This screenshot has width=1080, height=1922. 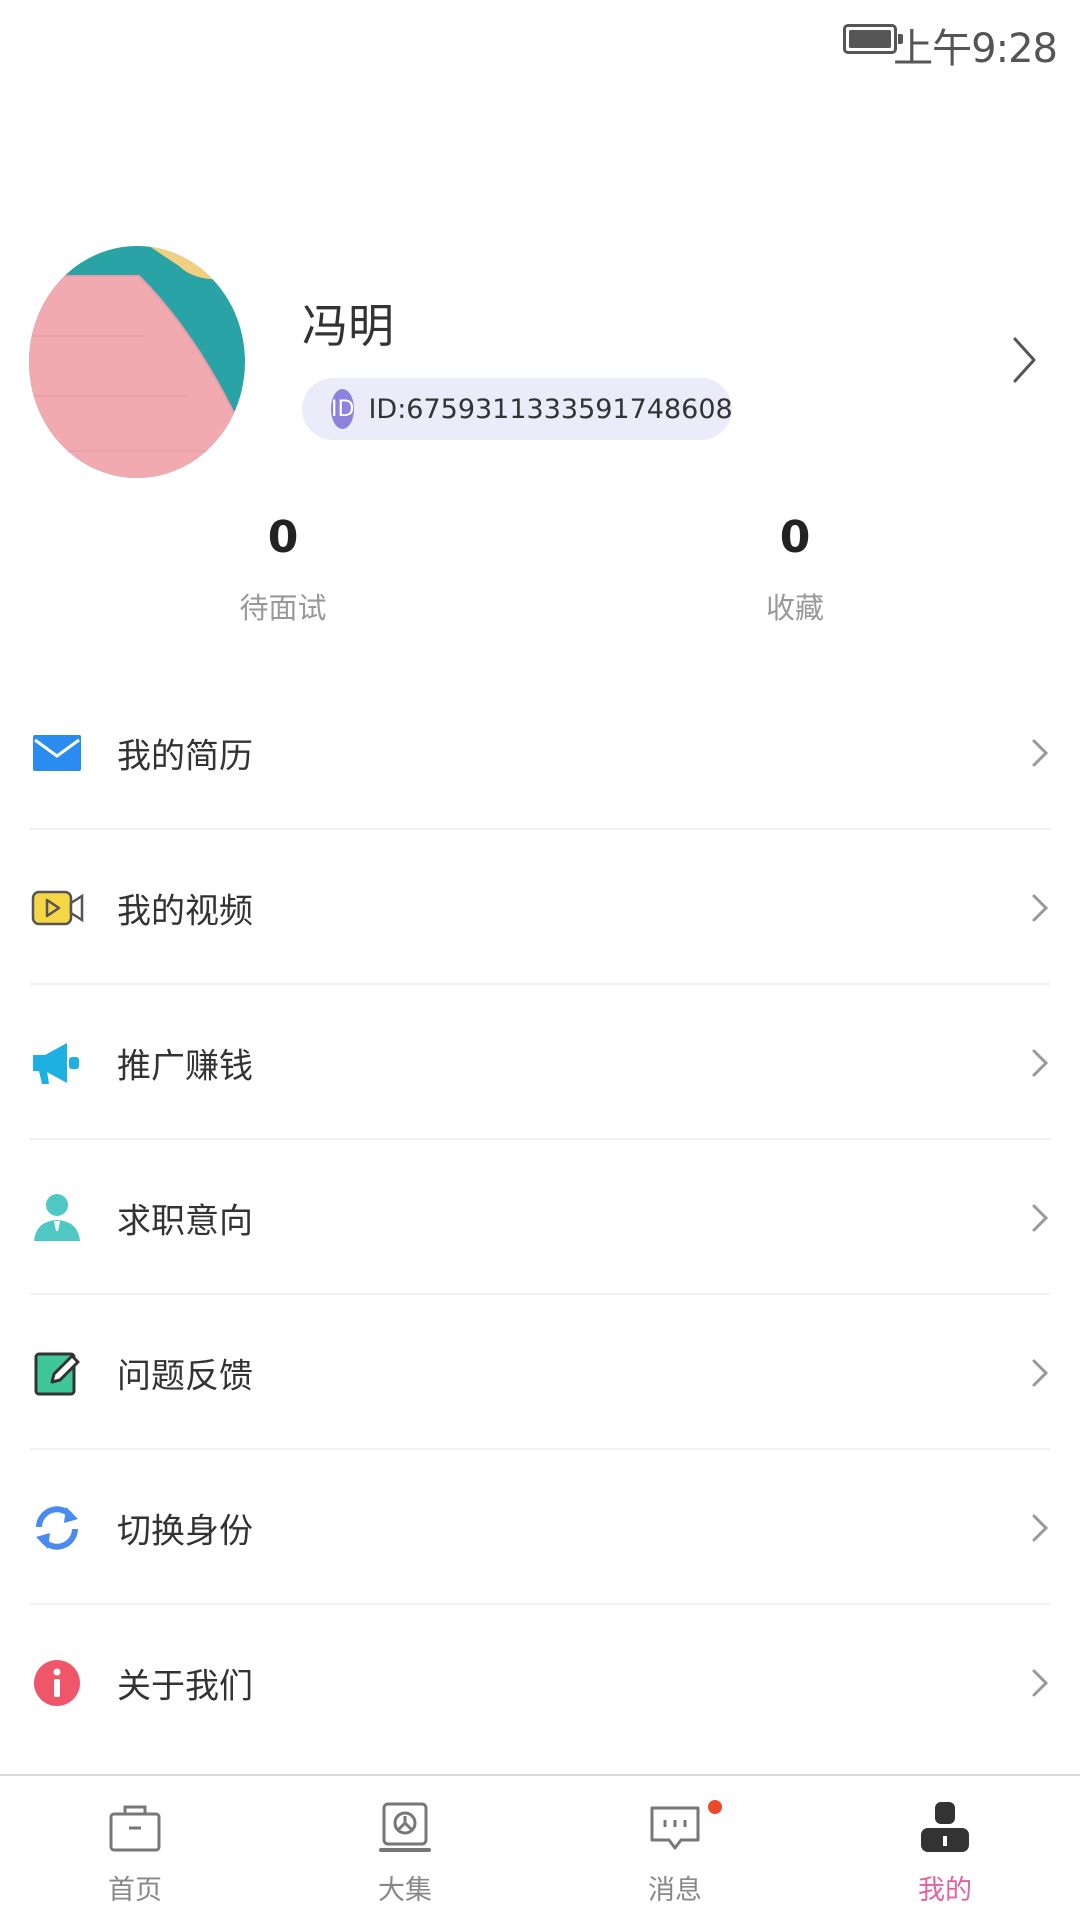 I want to click on menu-item-video: 我的视频, so click(x=540, y=907).